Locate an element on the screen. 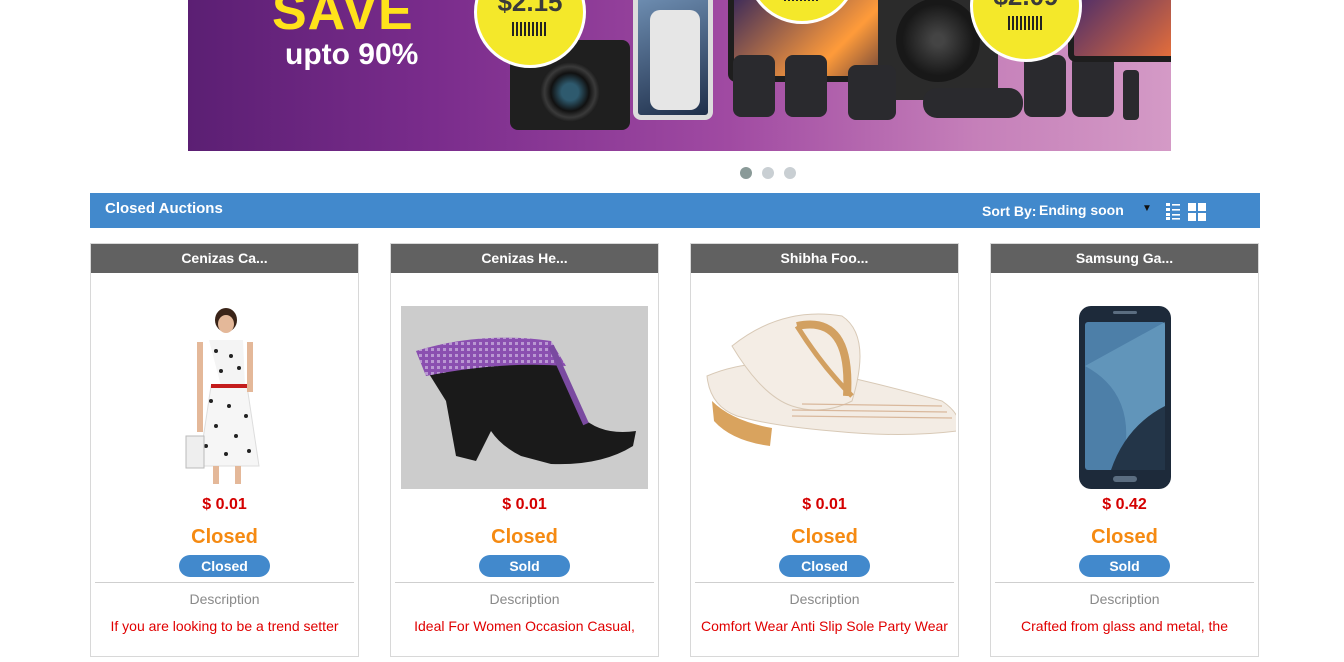 The width and height of the screenshot is (1344, 662). banner-subline: upto 90% is located at coordinates (352, 54).